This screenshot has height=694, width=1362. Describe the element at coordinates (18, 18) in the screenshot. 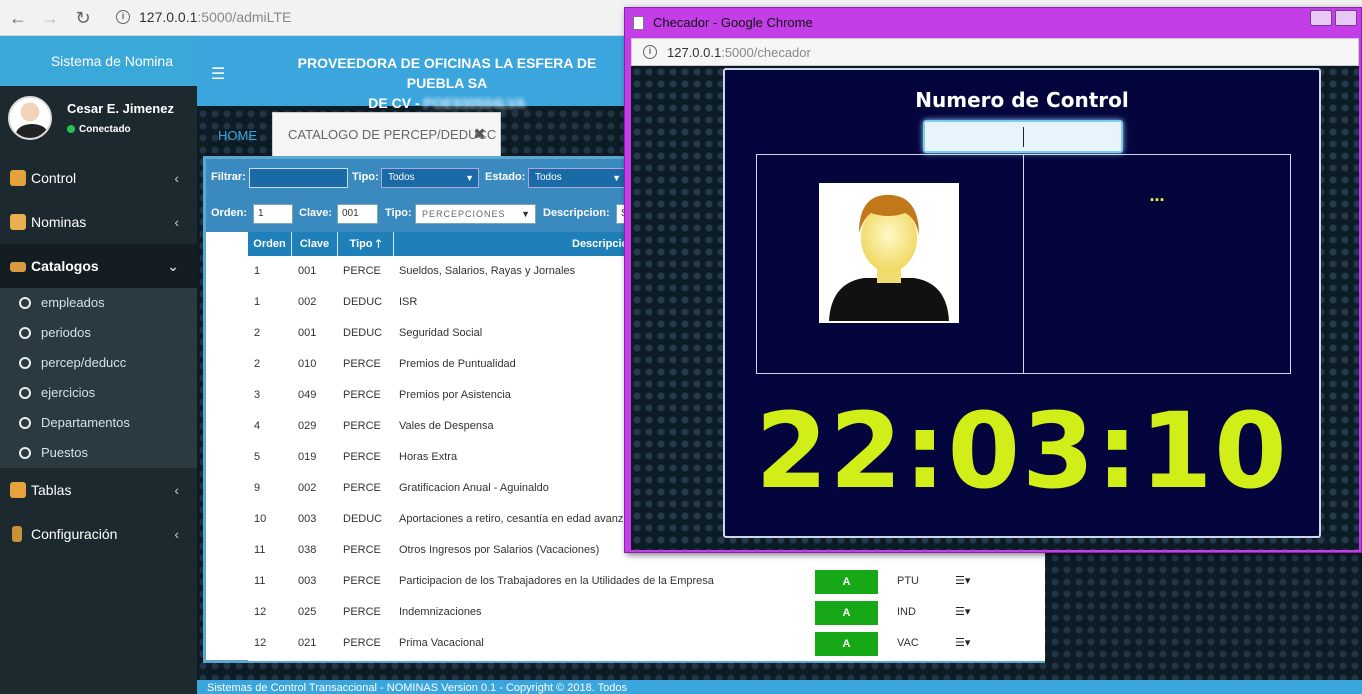

I see `back-arrow-icon: ←` at that location.